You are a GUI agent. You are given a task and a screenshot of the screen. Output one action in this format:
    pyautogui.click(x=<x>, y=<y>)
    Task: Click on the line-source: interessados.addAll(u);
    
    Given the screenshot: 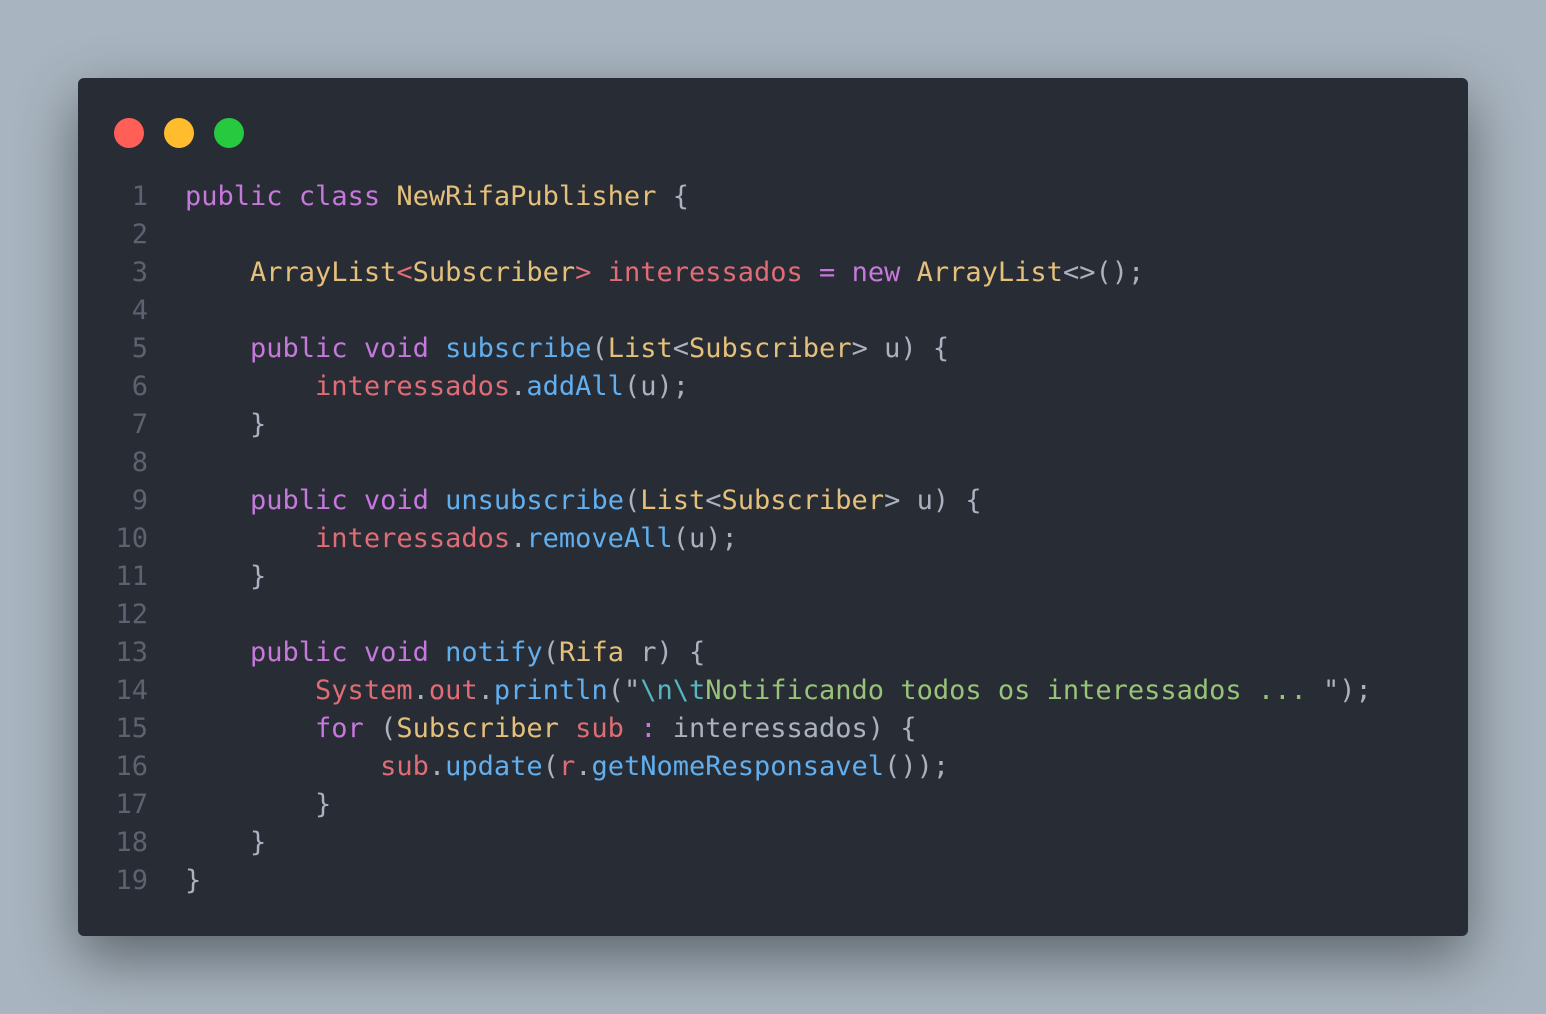 What is the action you would take?
    pyautogui.click(x=418, y=387)
    